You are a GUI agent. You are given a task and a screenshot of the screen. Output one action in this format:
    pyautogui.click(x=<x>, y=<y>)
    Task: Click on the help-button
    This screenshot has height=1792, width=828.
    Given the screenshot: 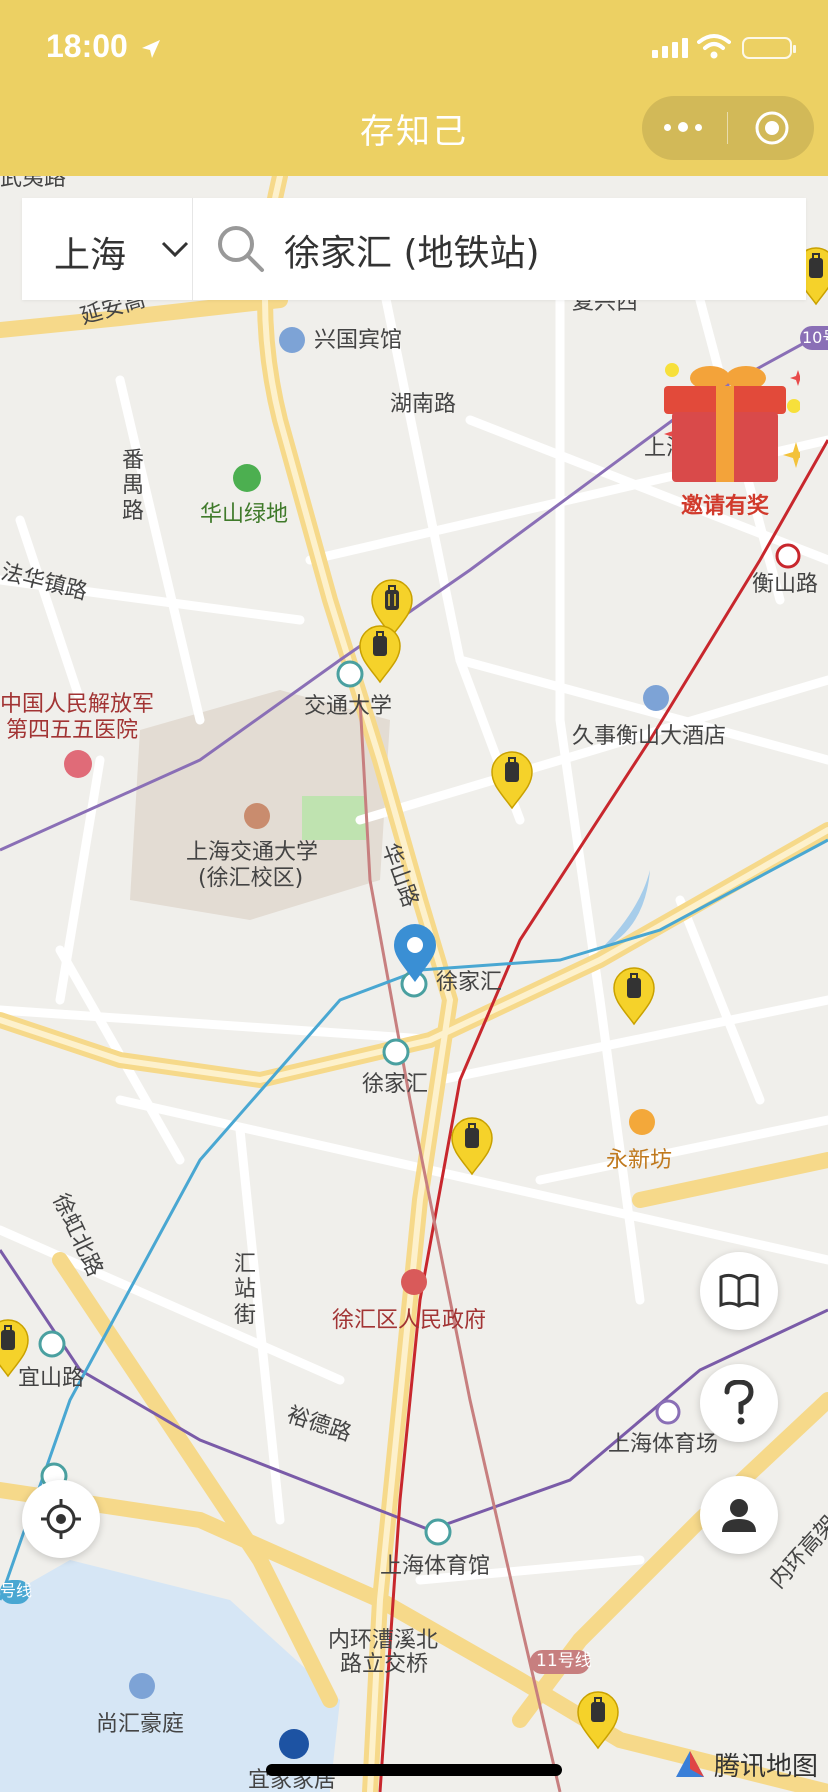 What is the action you would take?
    pyautogui.click(x=739, y=1403)
    